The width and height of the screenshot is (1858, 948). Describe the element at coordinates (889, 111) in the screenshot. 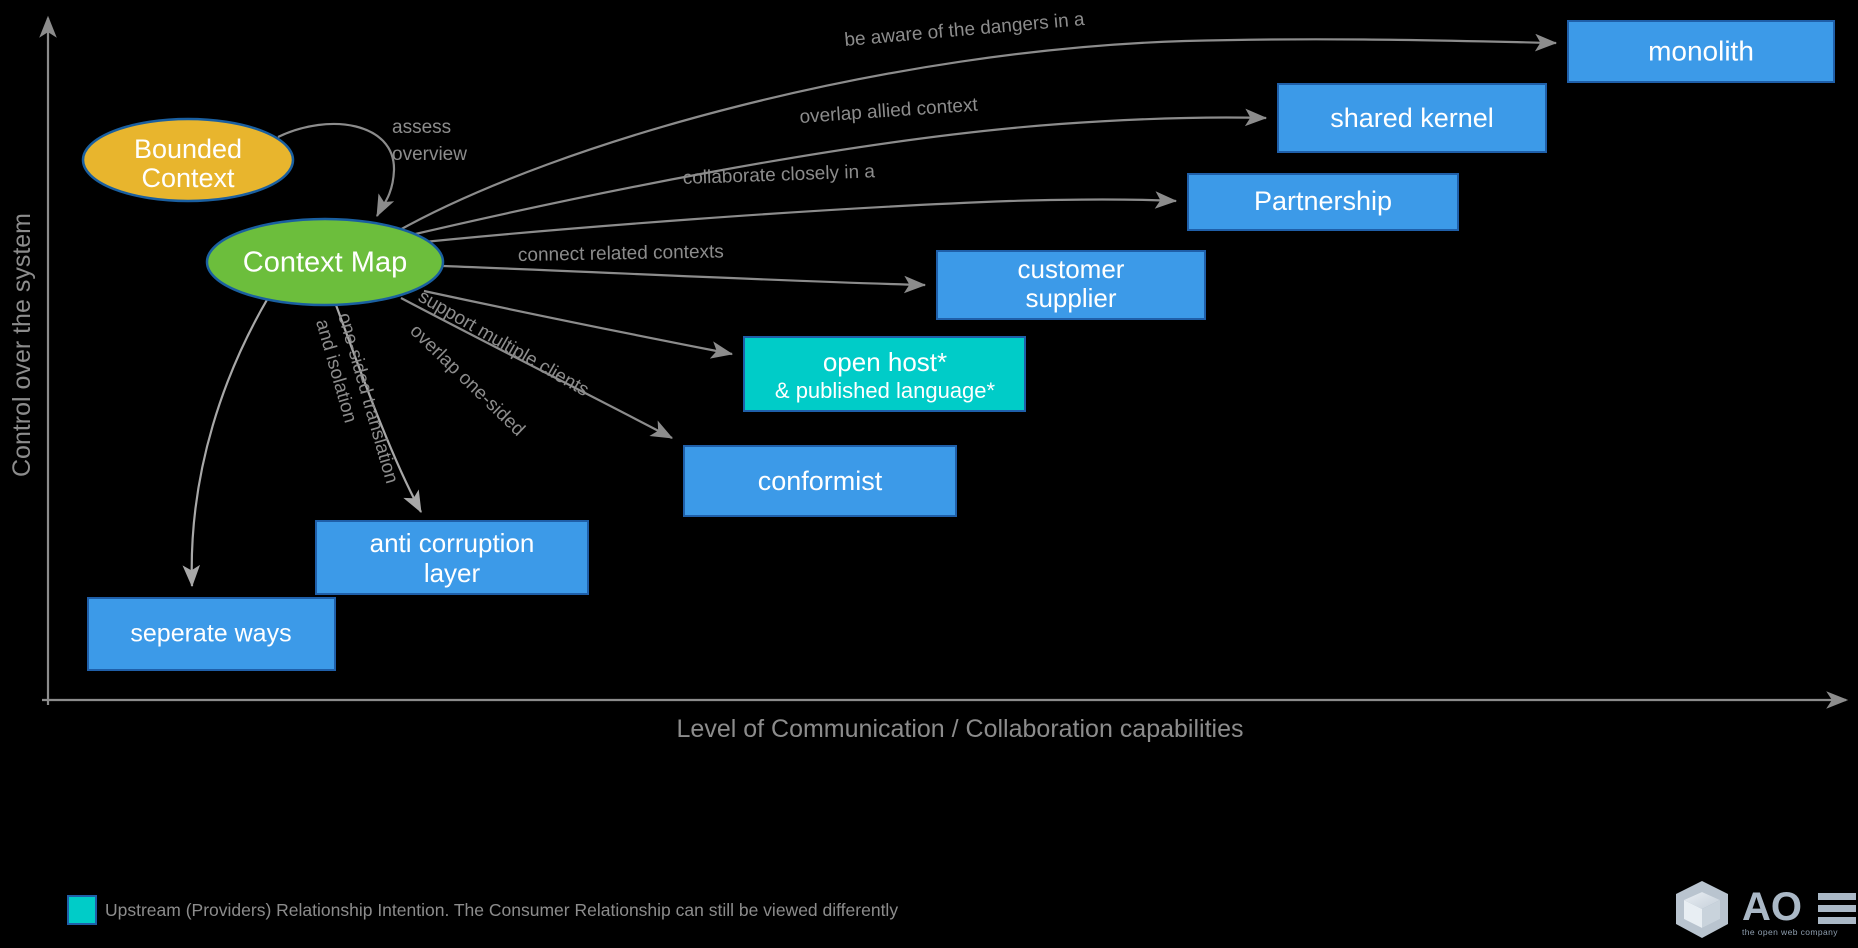

I see `edge-label-overlap-allied: overlap allied context` at that location.